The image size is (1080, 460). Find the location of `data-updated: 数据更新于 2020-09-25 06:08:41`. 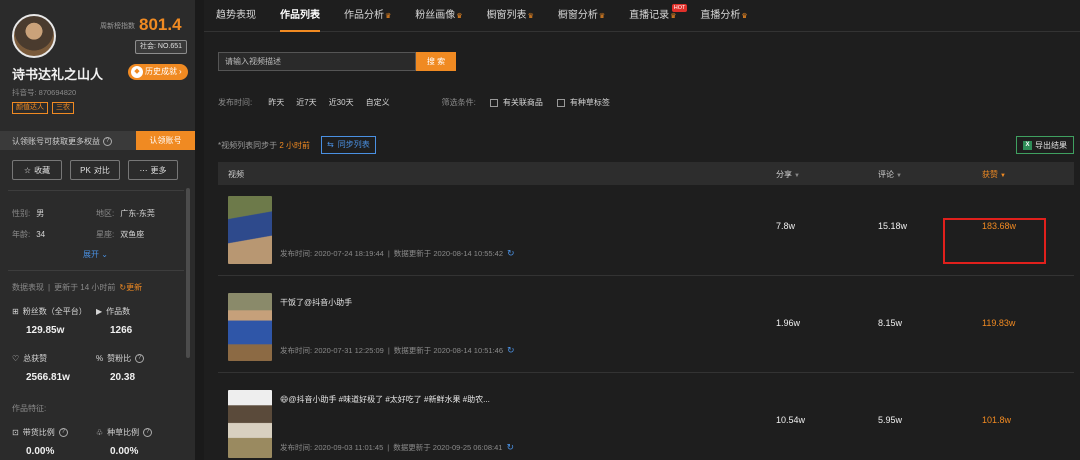

data-updated: 数据更新于 2020-09-25 06:08:41 is located at coordinates (448, 447).